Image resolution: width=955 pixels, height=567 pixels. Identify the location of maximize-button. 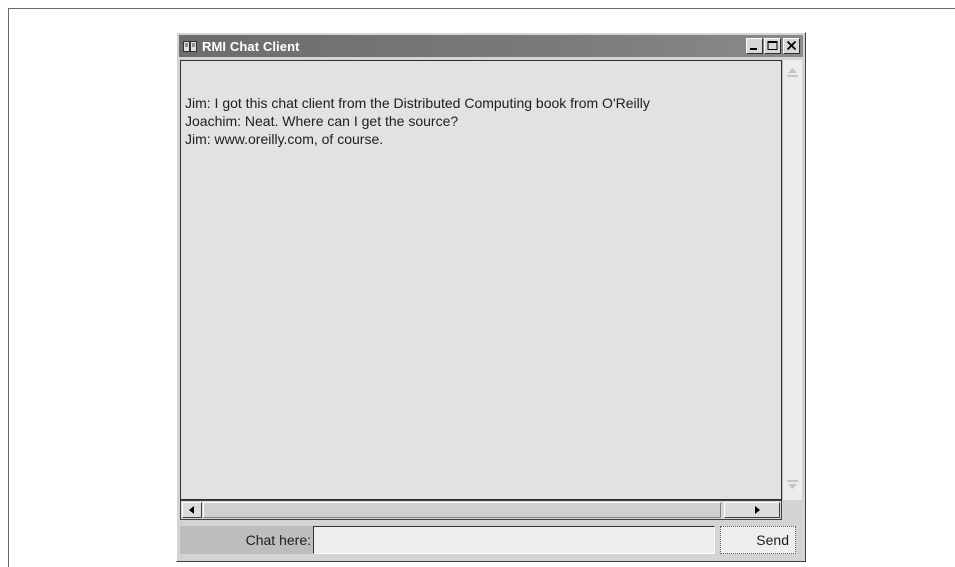
(772, 46).